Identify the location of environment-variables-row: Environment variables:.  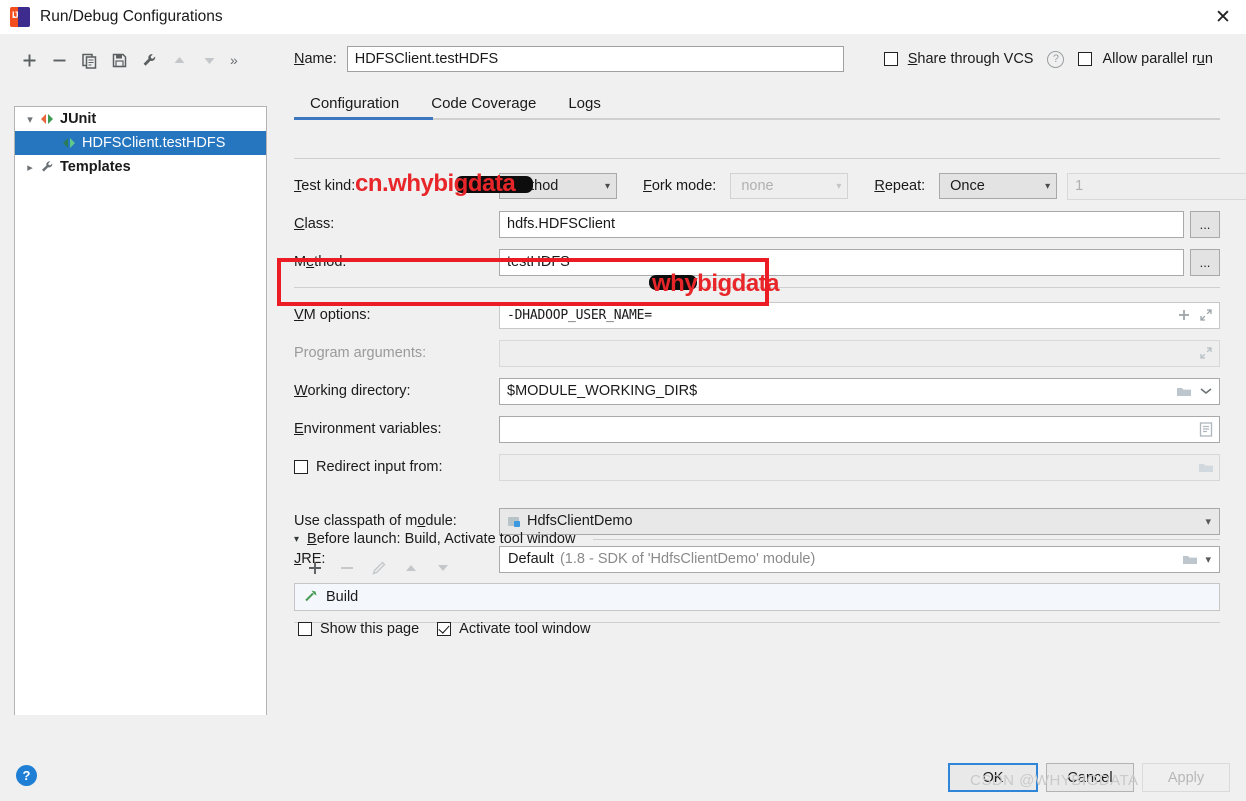
(757, 429).